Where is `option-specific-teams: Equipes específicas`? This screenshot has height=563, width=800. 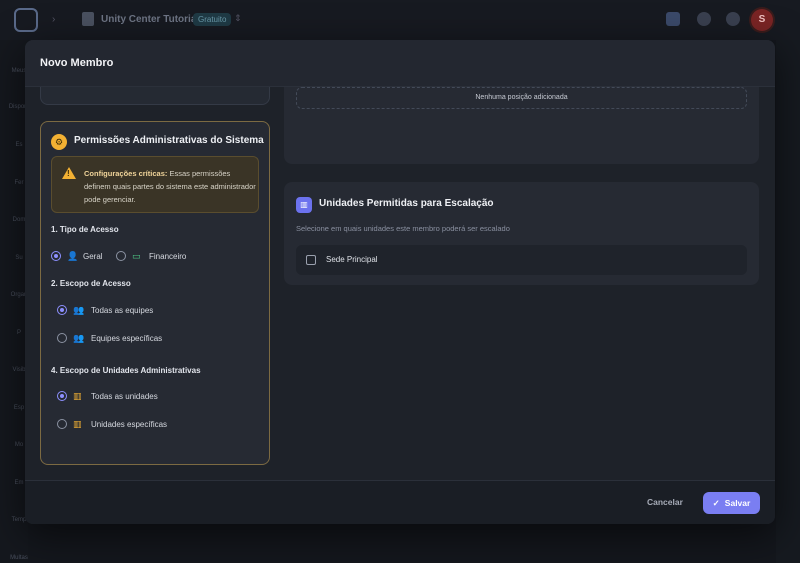
option-specific-teams: Equipes específicas is located at coordinates (126, 338).